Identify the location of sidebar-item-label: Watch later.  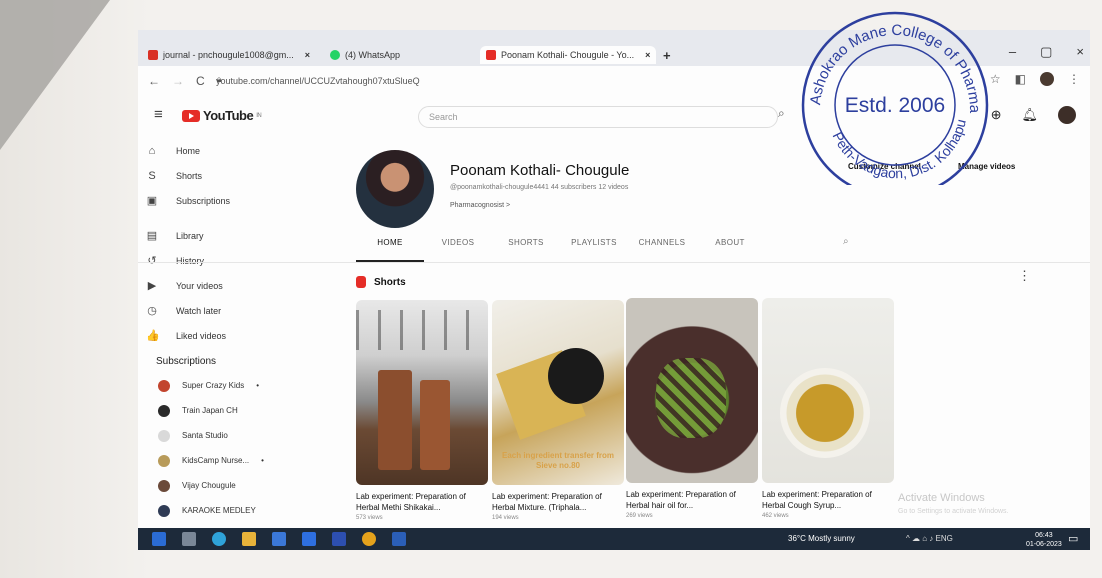
(199, 310).